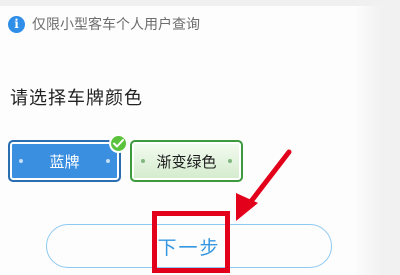  Describe the element at coordinates (377, 137) in the screenshot. I see `right-edge-shade` at that location.